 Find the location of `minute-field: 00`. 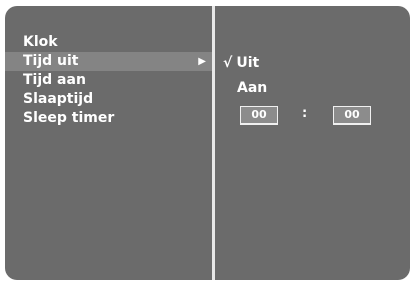

minute-field: 00 is located at coordinates (352, 115).